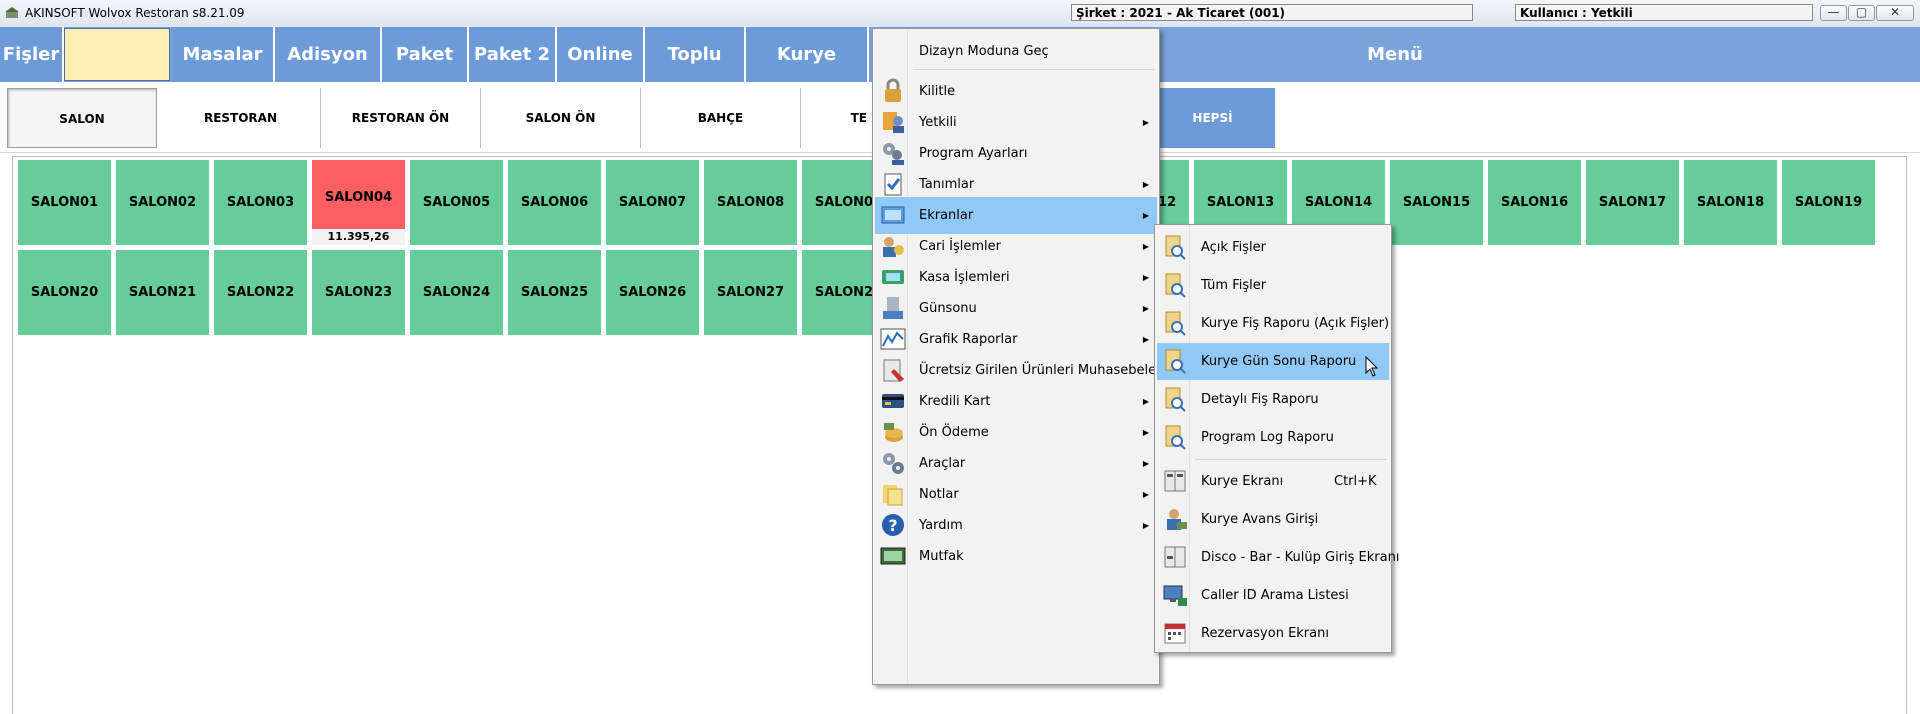 Image resolution: width=1920 pixels, height=714 pixels. What do you see at coordinates (893, 401) in the screenshot?
I see `credit-card-icon` at bounding box center [893, 401].